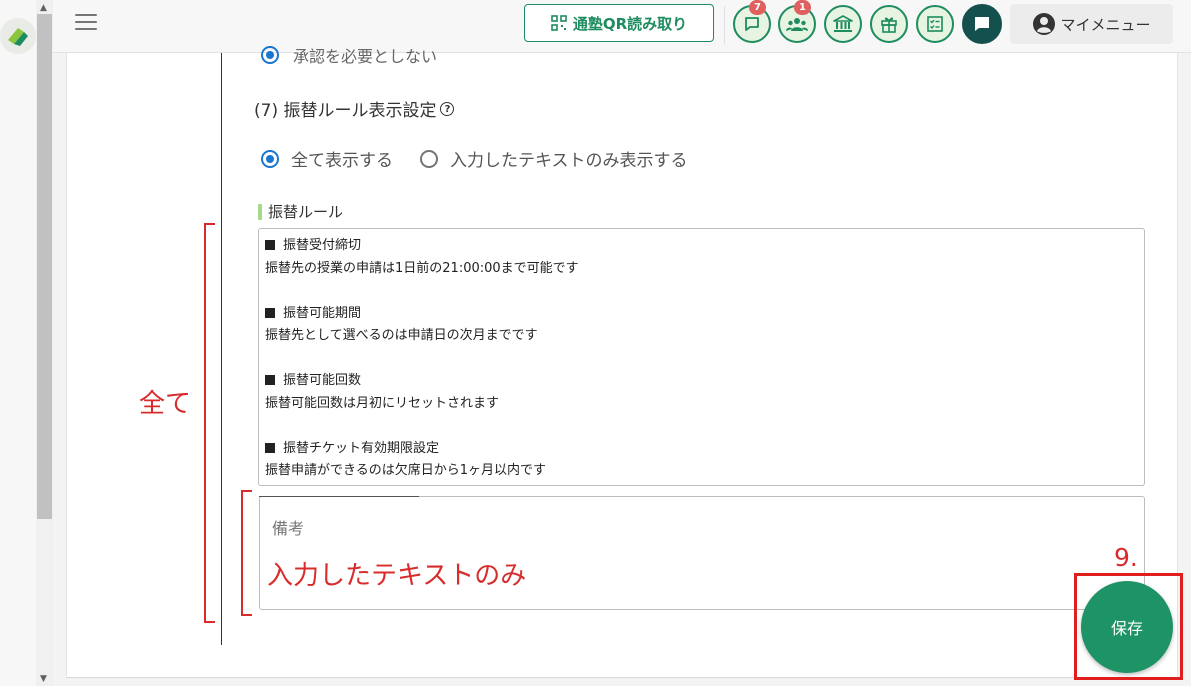 The image size is (1191, 686). Describe the element at coordinates (209, 423) in the screenshot. I see `annotation-bracket-all` at that location.